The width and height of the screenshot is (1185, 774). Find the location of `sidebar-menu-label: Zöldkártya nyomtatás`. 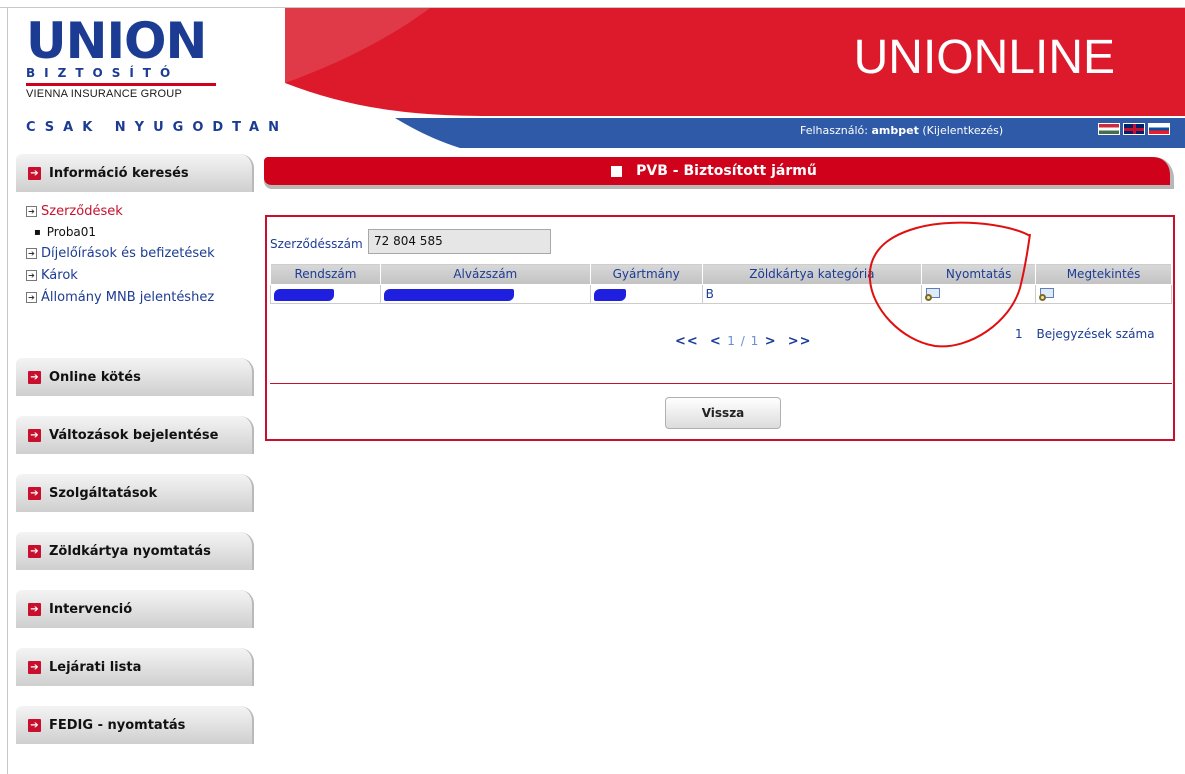

sidebar-menu-label: Zöldkártya nyomtatás is located at coordinates (130, 551).